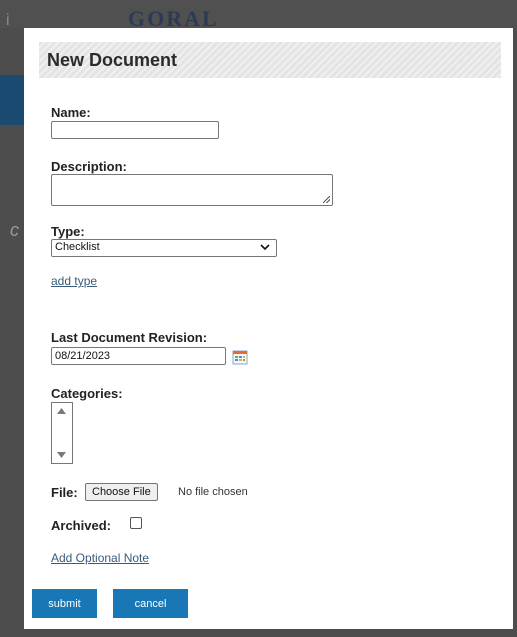 The height and width of the screenshot is (637, 517). What do you see at coordinates (326, 199) in the screenshot?
I see `resize-grip-icon` at bounding box center [326, 199].